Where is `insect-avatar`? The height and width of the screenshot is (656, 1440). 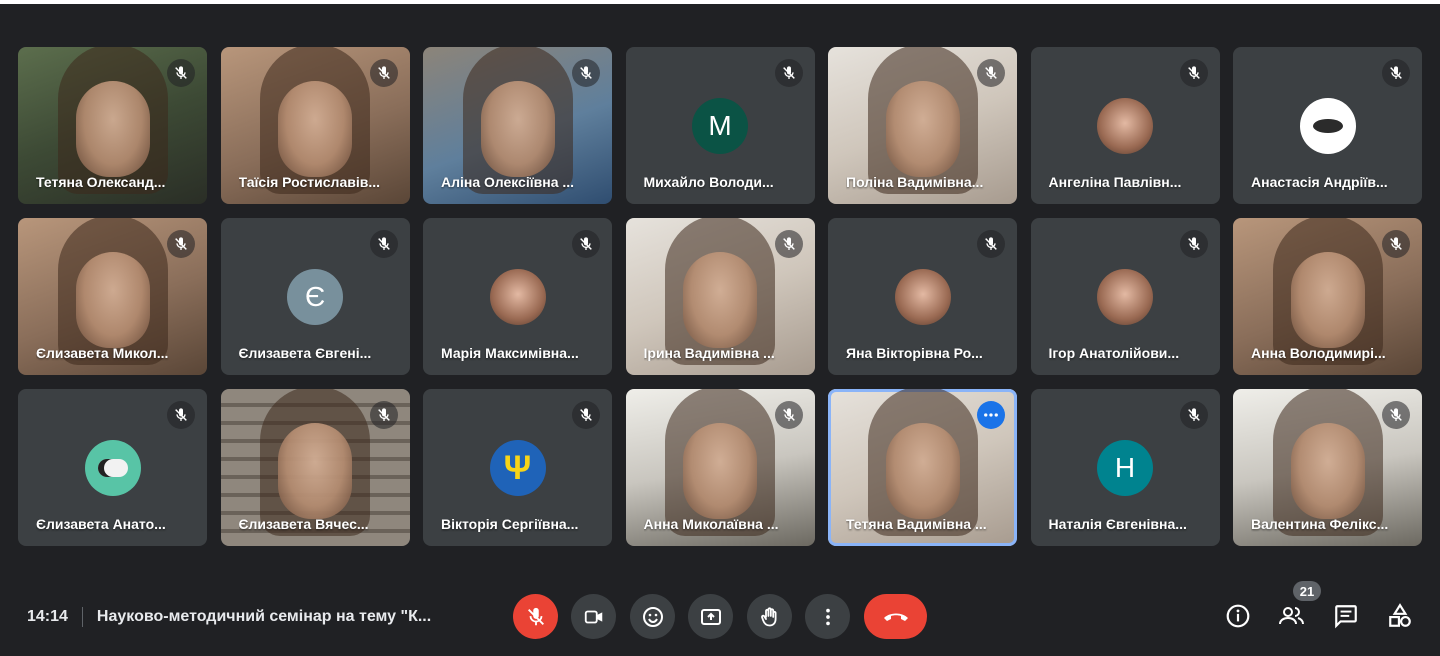 insect-avatar is located at coordinates (1327, 126).